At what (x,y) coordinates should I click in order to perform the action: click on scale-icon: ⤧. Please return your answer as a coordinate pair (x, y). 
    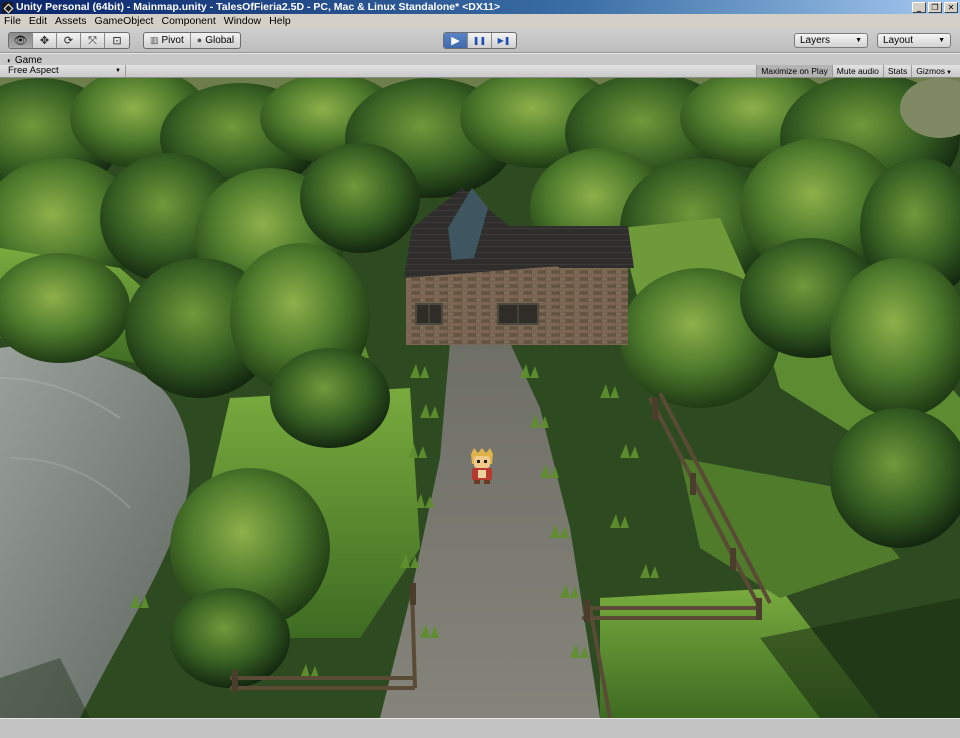
    Looking at the image, I should click on (92, 40).